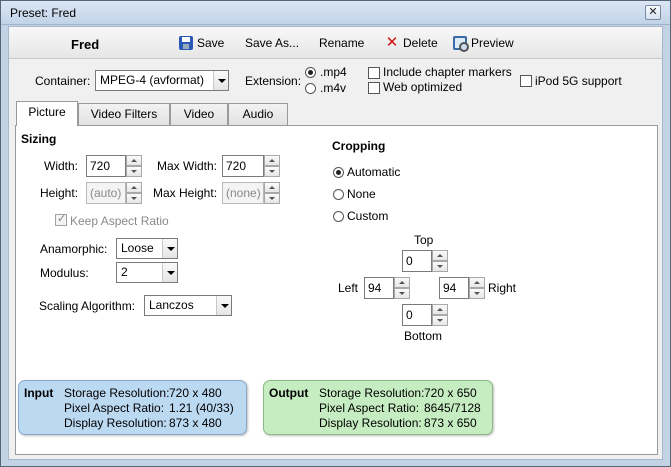 This screenshot has height=467, width=671. Describe the element at coordinates (201, 408) in the screenshot. I see `input-par-value: 1.21 (40/33)` at that location.